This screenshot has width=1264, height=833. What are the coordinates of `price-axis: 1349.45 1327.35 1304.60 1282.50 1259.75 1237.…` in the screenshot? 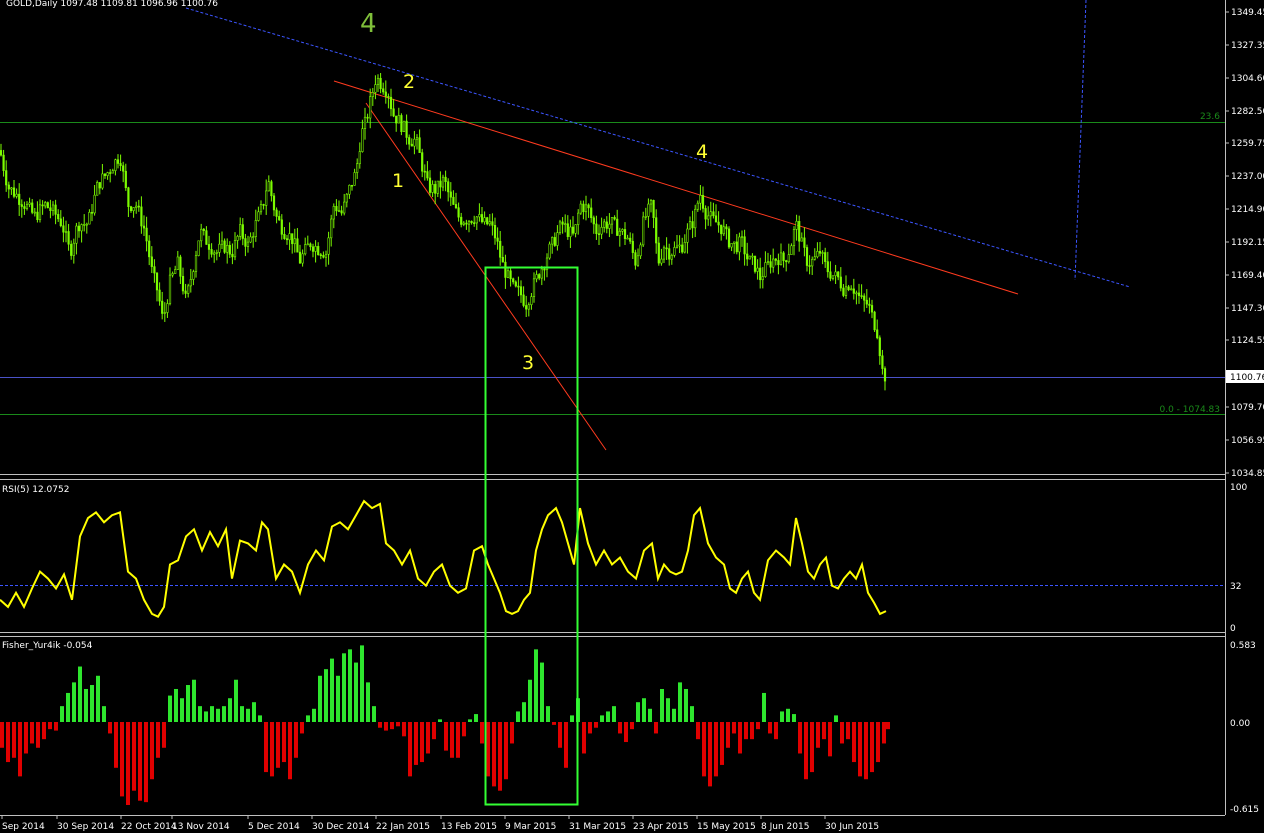 It's located at (1244, 243).